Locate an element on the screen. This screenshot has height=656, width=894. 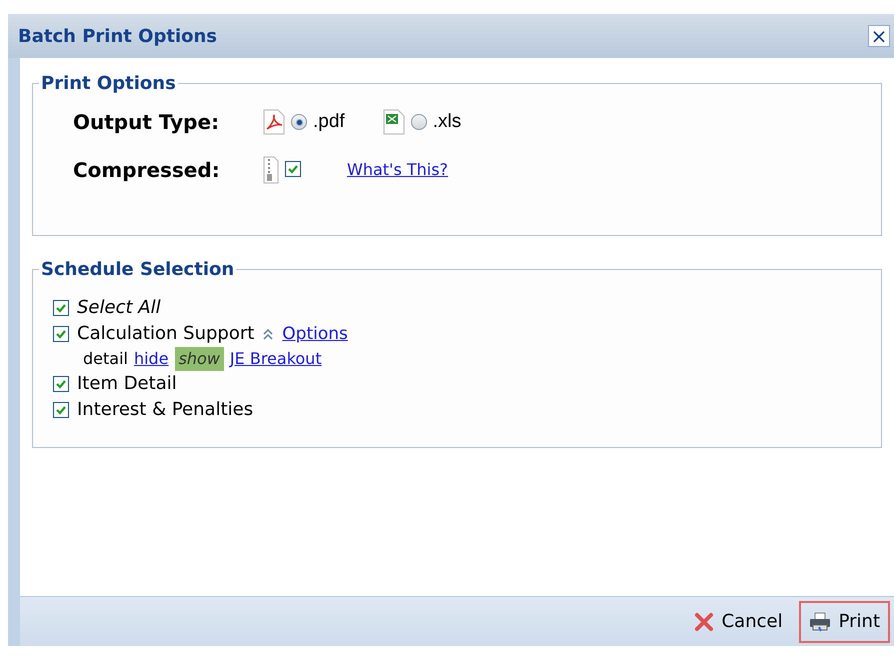
pdf-file-icon is located at coordinates (274, 122).